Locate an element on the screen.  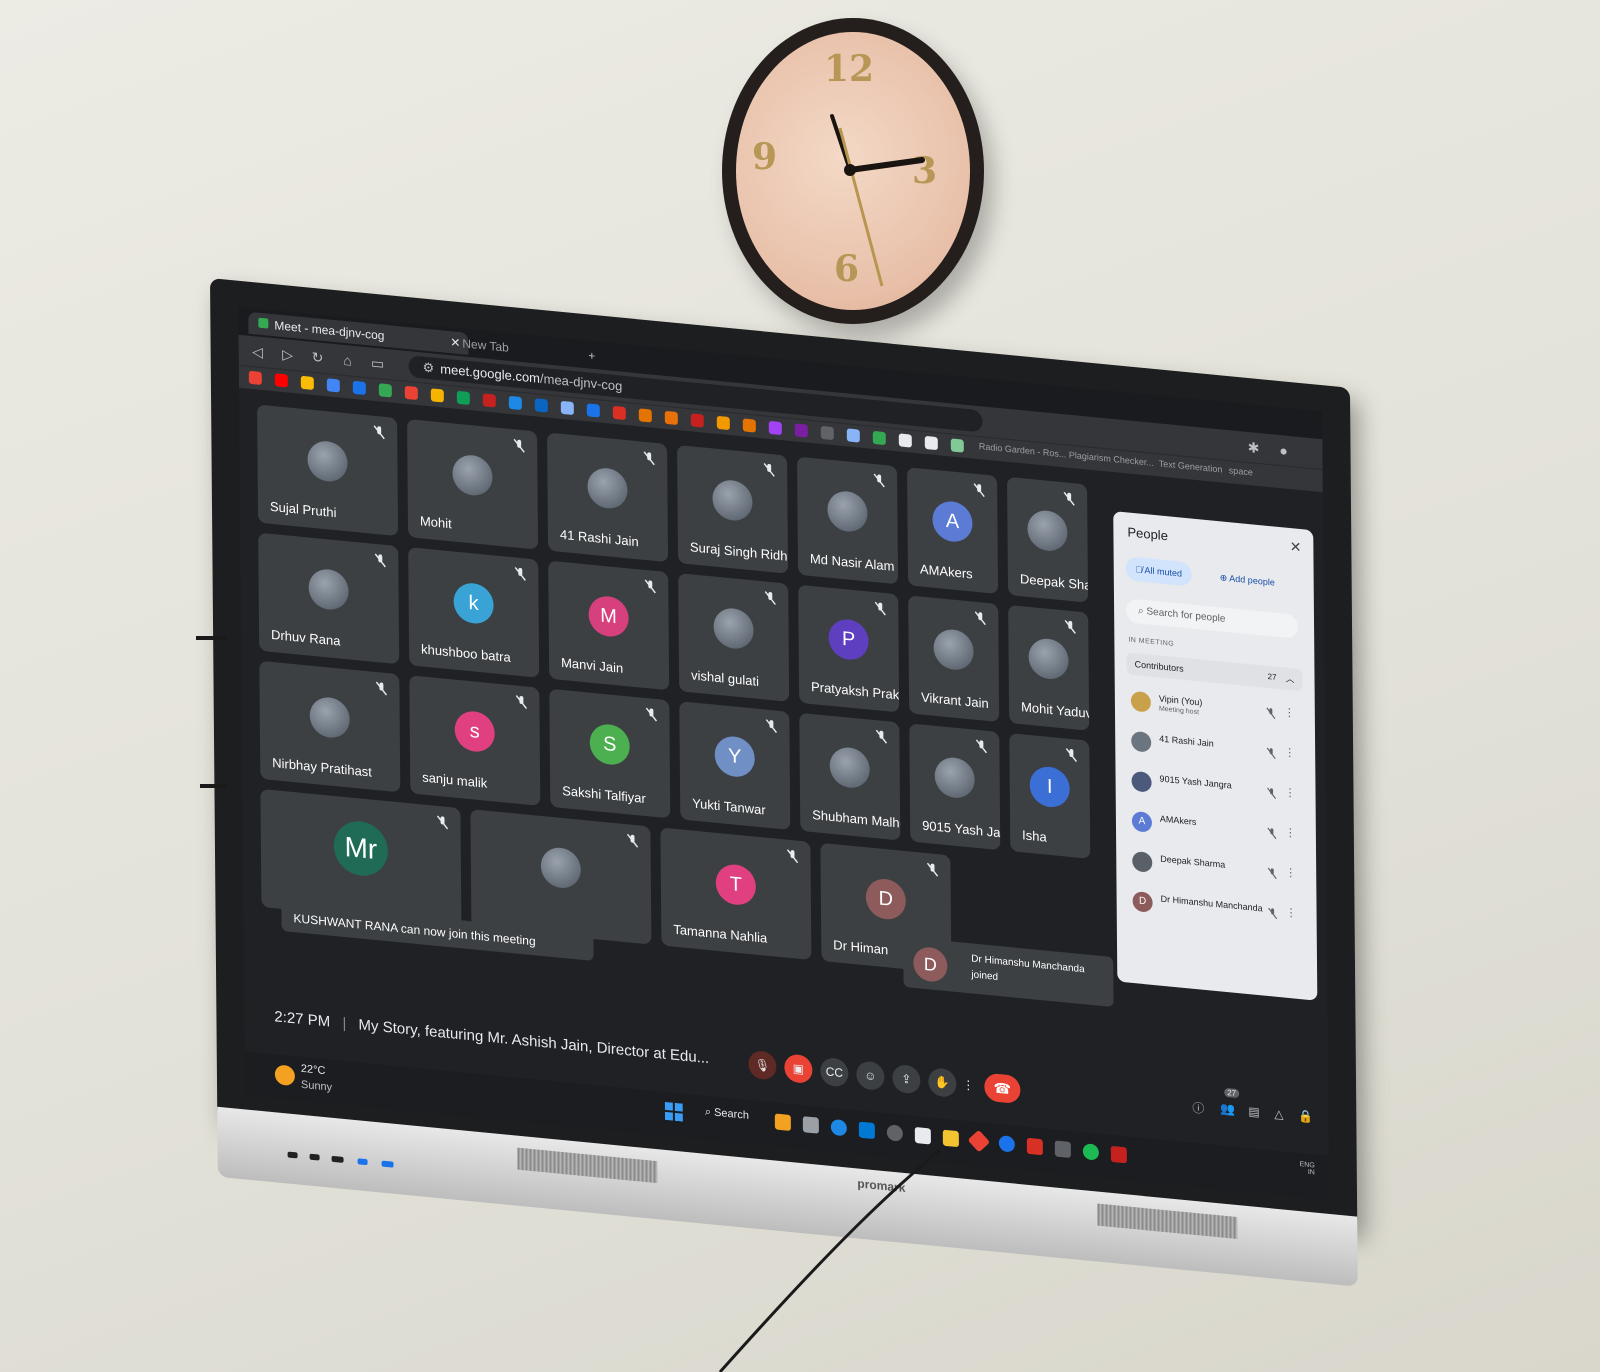
meet-bookmark-icon is located at coordinates (385, 390).